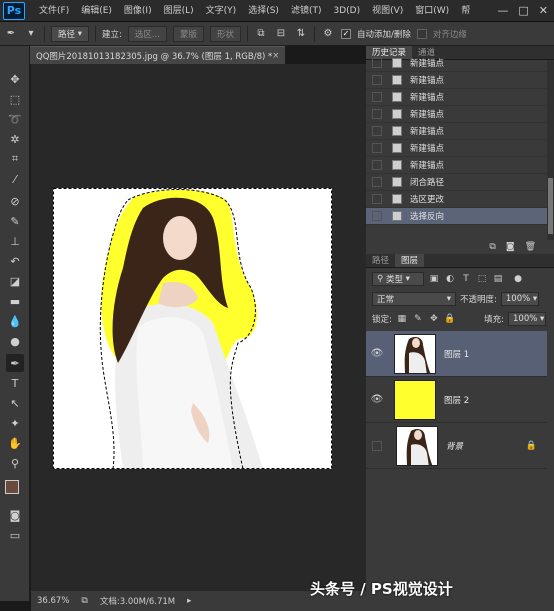 The width and height of the screenshot is (554, 611). Describe the element at coordinates (450, 279) in the screenshot. I see `adjustment-filter-icon: ◐` at that location.